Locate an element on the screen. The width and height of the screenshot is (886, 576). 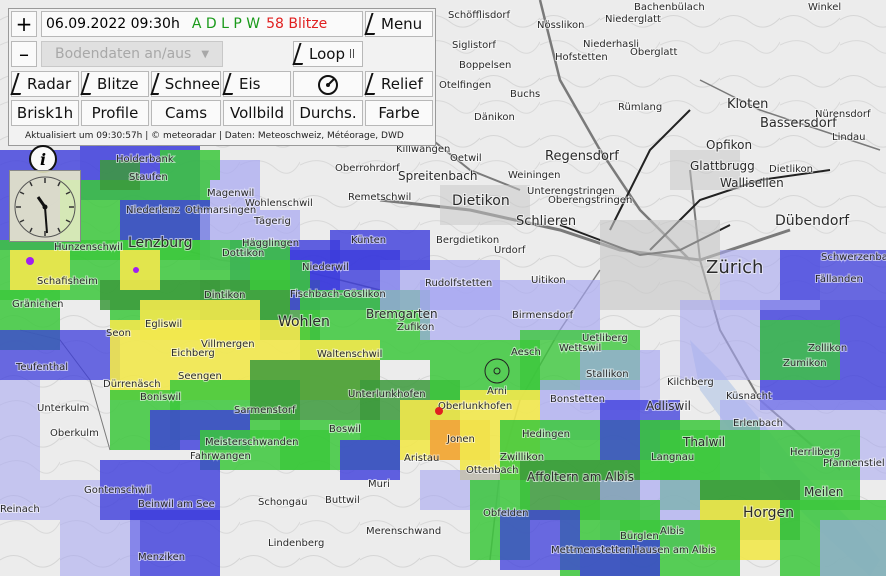
place-label: Wohlen is located at coordinates (304, 322).